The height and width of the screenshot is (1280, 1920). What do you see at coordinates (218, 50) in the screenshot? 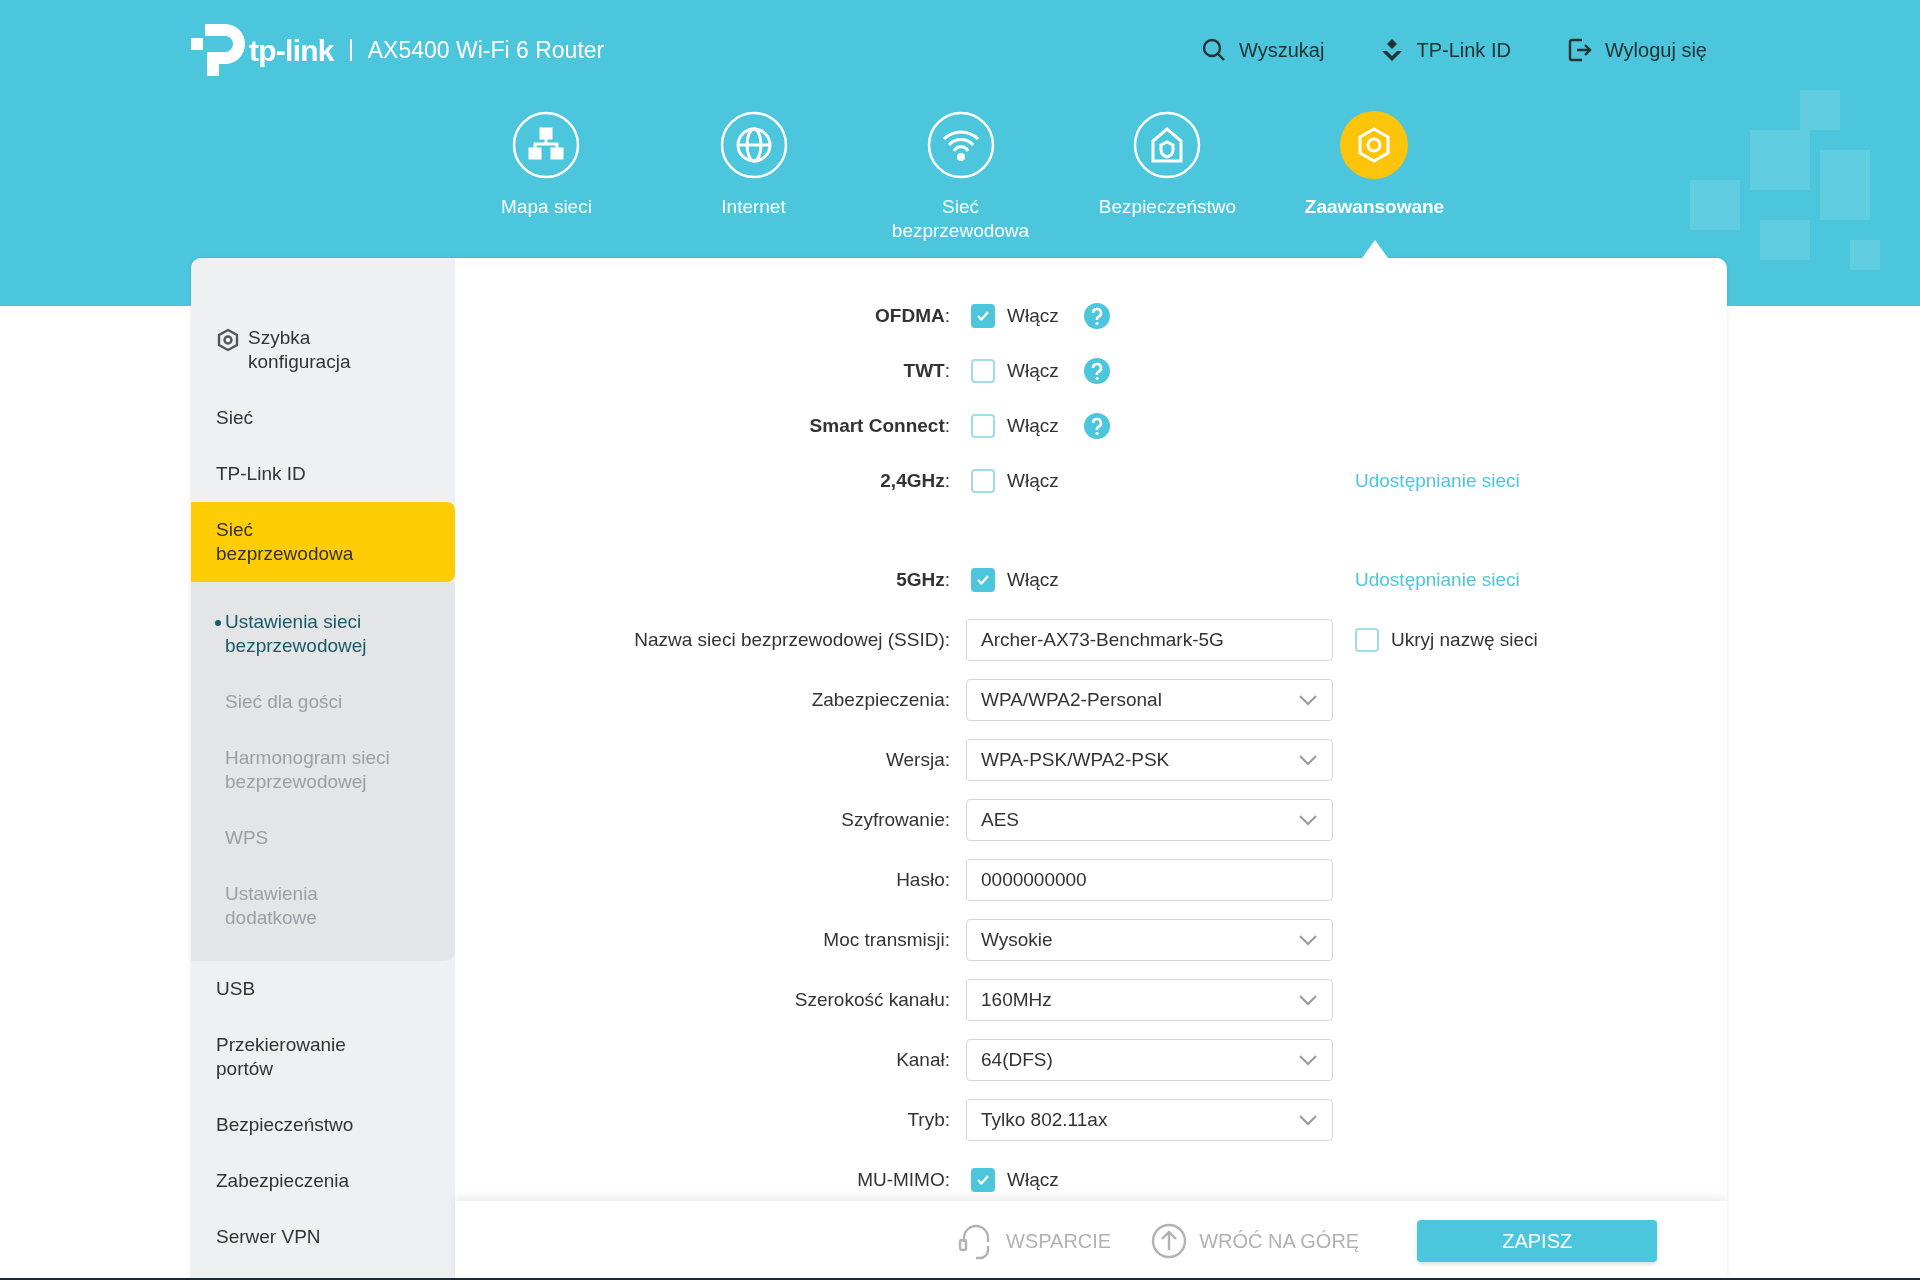
I see `logo-icon` at bounding box center [218, 50].